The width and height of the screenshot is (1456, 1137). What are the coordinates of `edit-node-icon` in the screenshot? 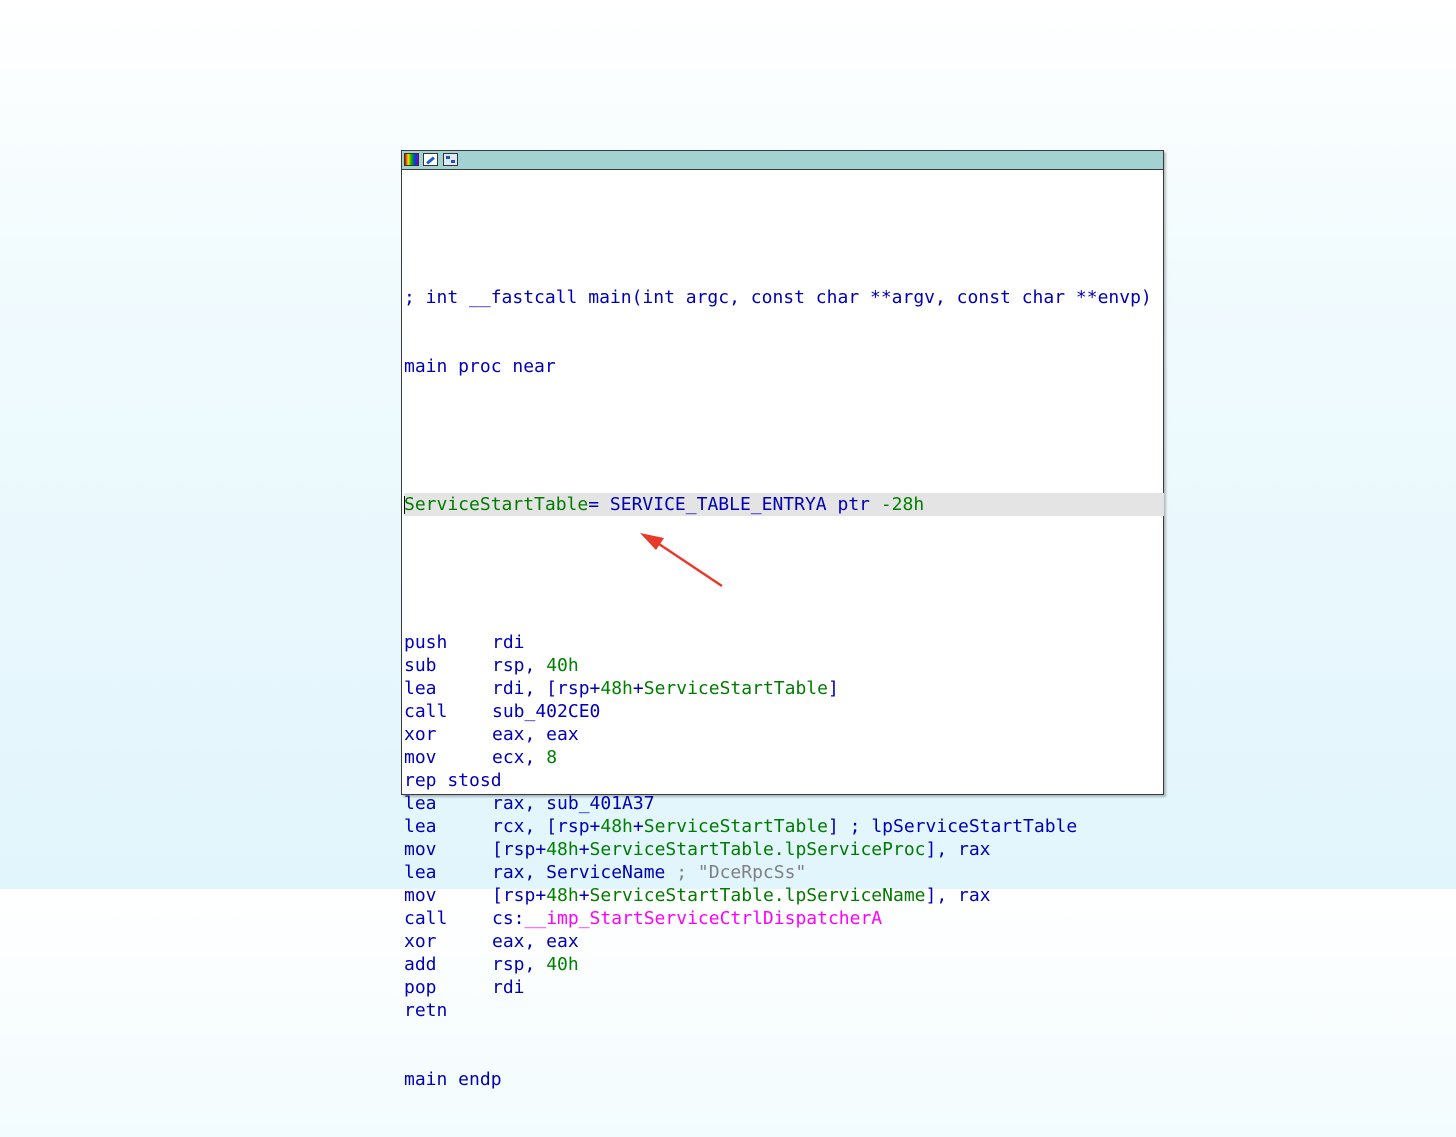 It's located at (430, 159).